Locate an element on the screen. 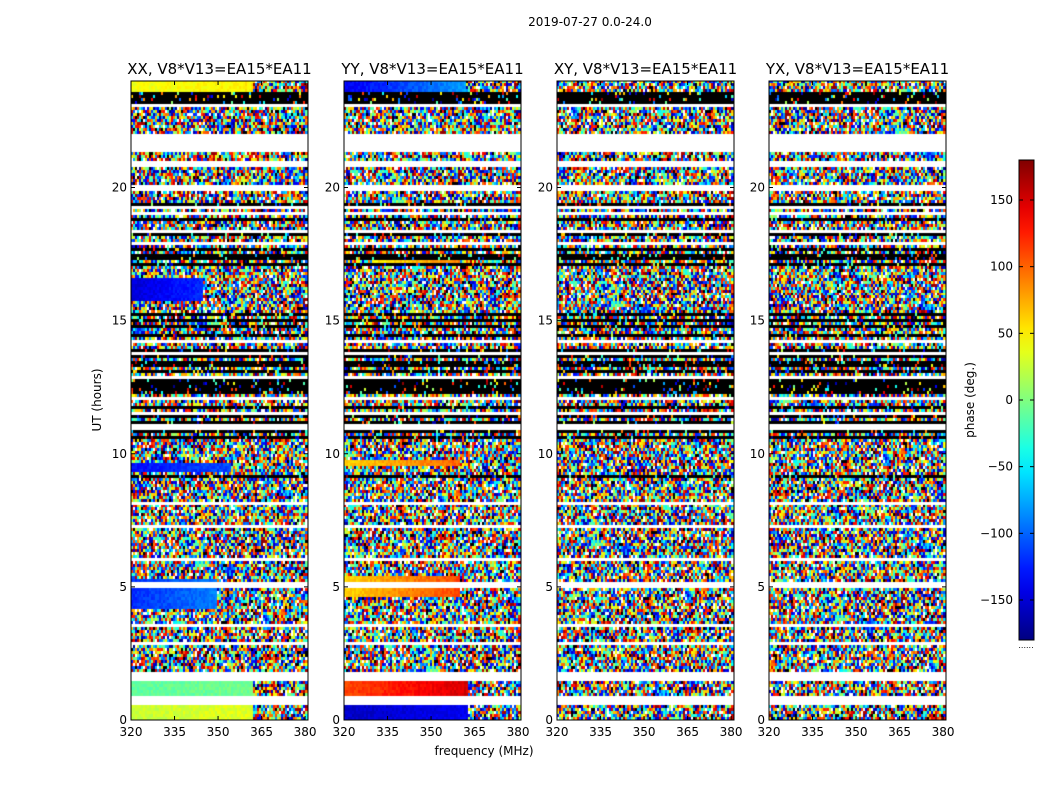  colorbar-tick-label: 0 is located at coordinates (1009, 400).